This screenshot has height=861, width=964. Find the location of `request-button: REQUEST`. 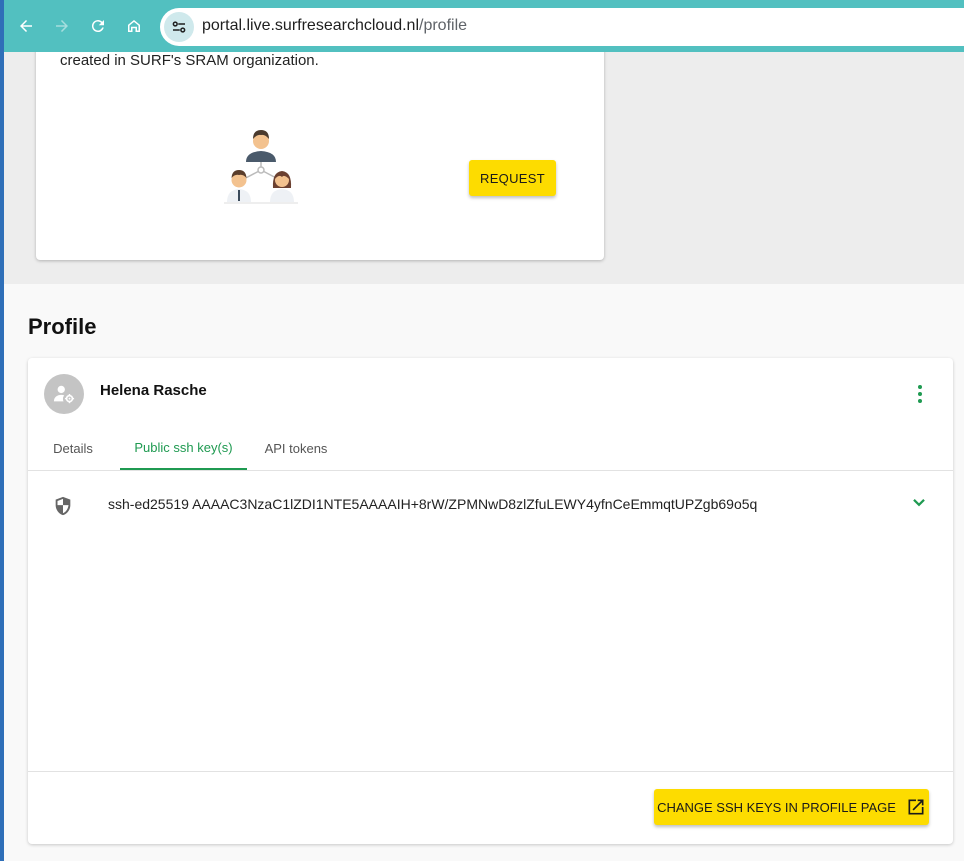

request-button: REQUEST is located at coordinates (512, 178).